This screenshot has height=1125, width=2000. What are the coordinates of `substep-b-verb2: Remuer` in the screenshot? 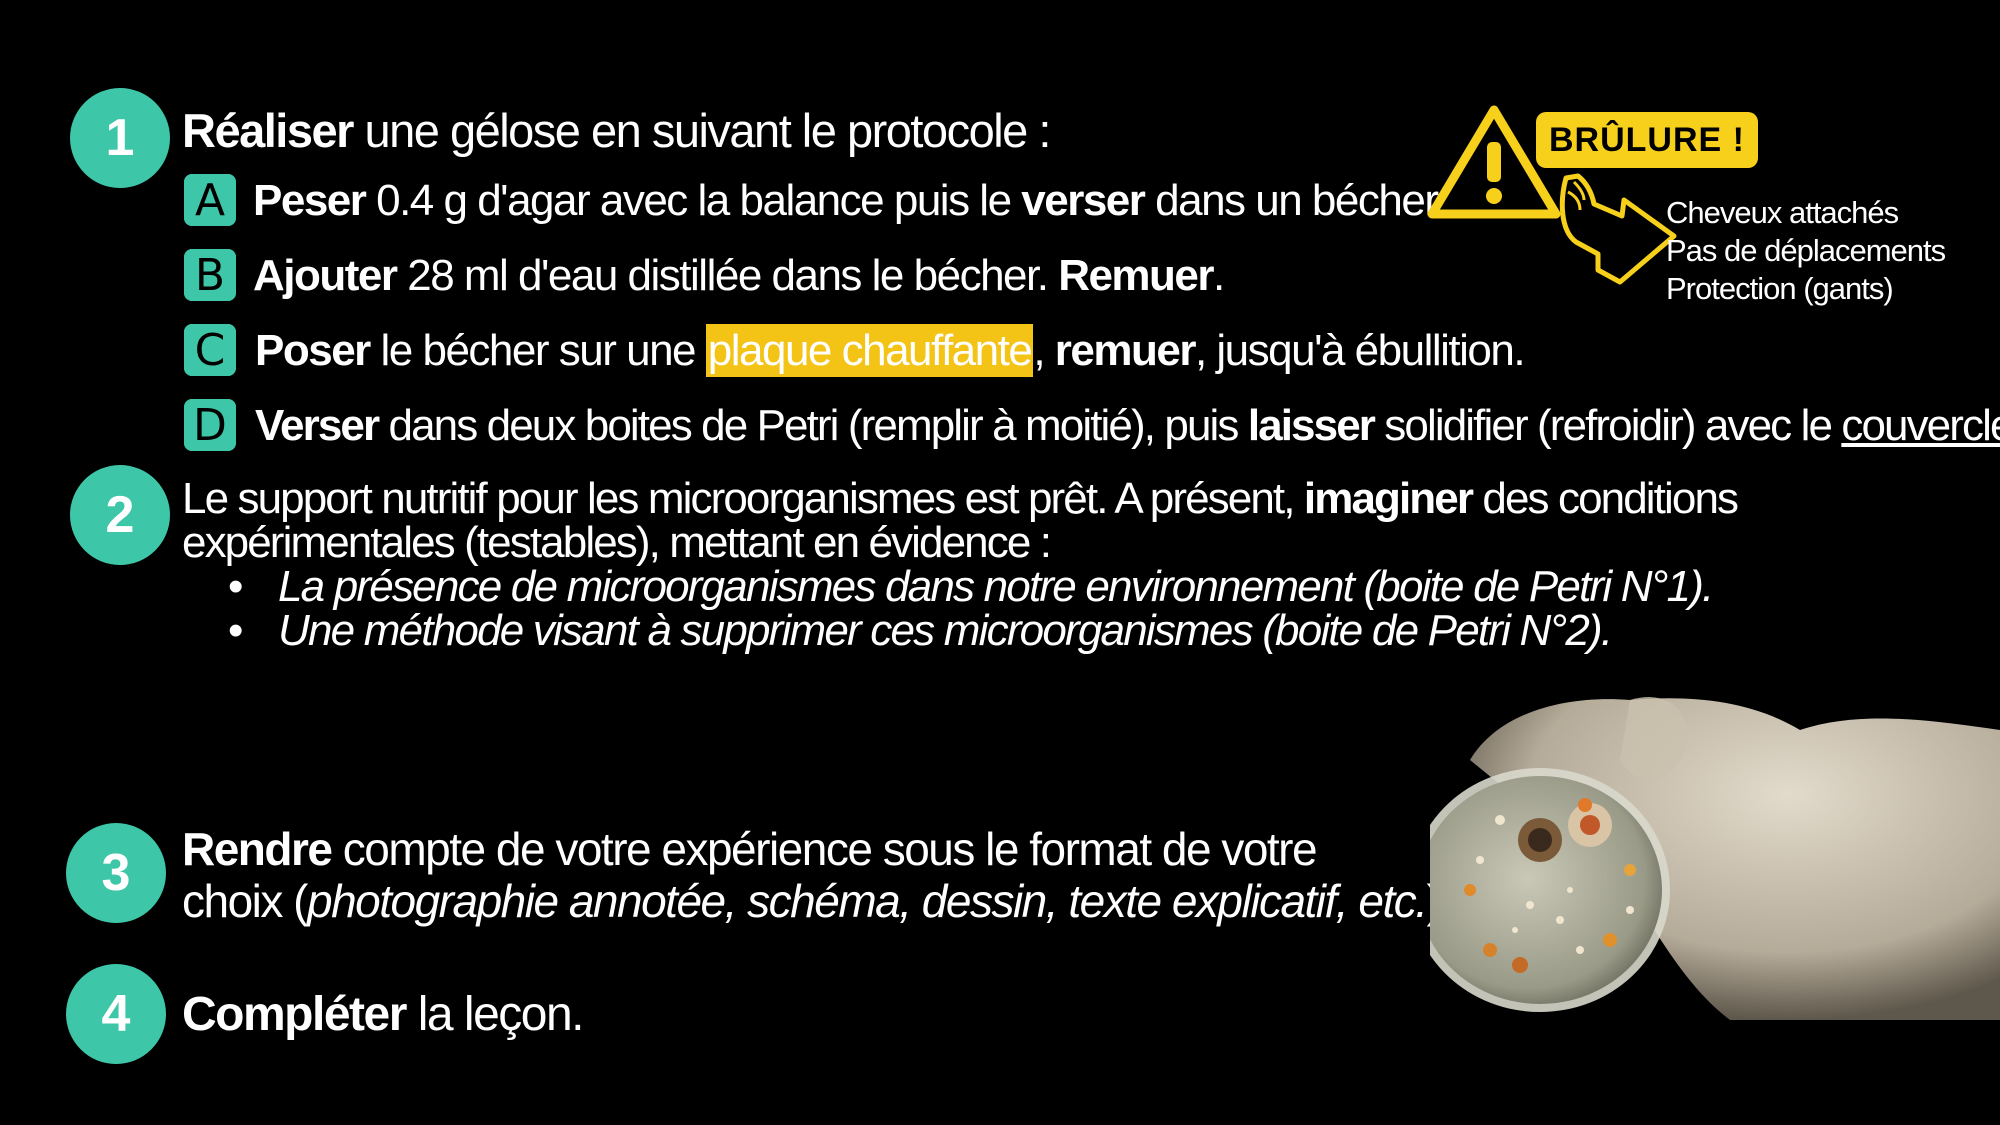 It's located at (1136, 275).